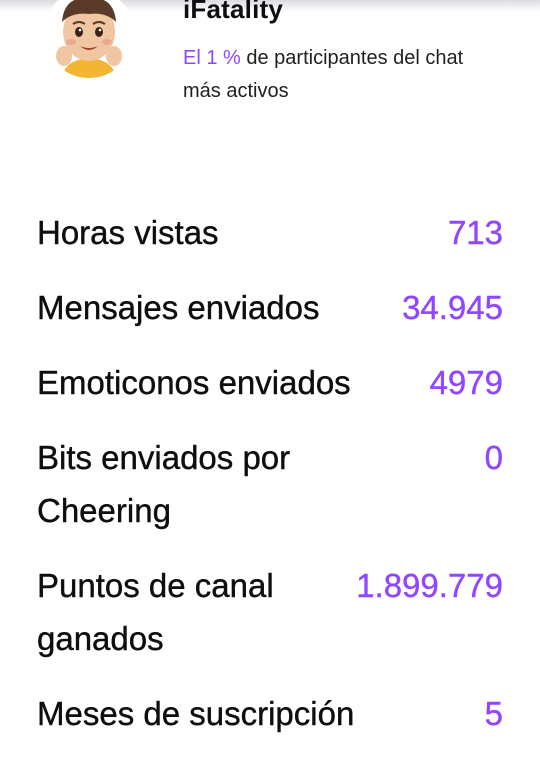 The height and width of the screenshot is (772, 540). I want to click on stat-value: 4979, so click(466, 382).